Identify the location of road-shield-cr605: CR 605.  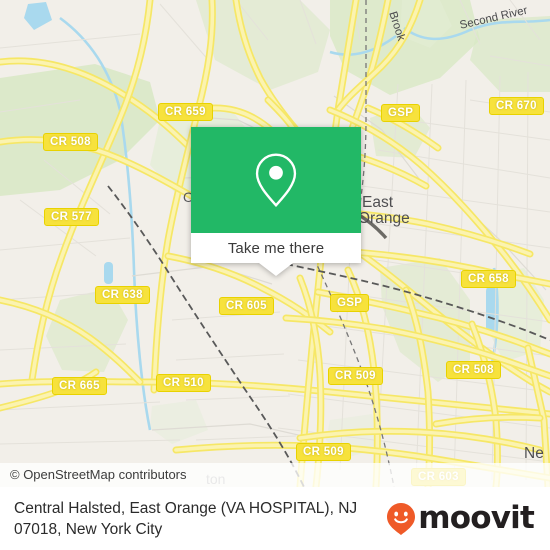
(246, 306).